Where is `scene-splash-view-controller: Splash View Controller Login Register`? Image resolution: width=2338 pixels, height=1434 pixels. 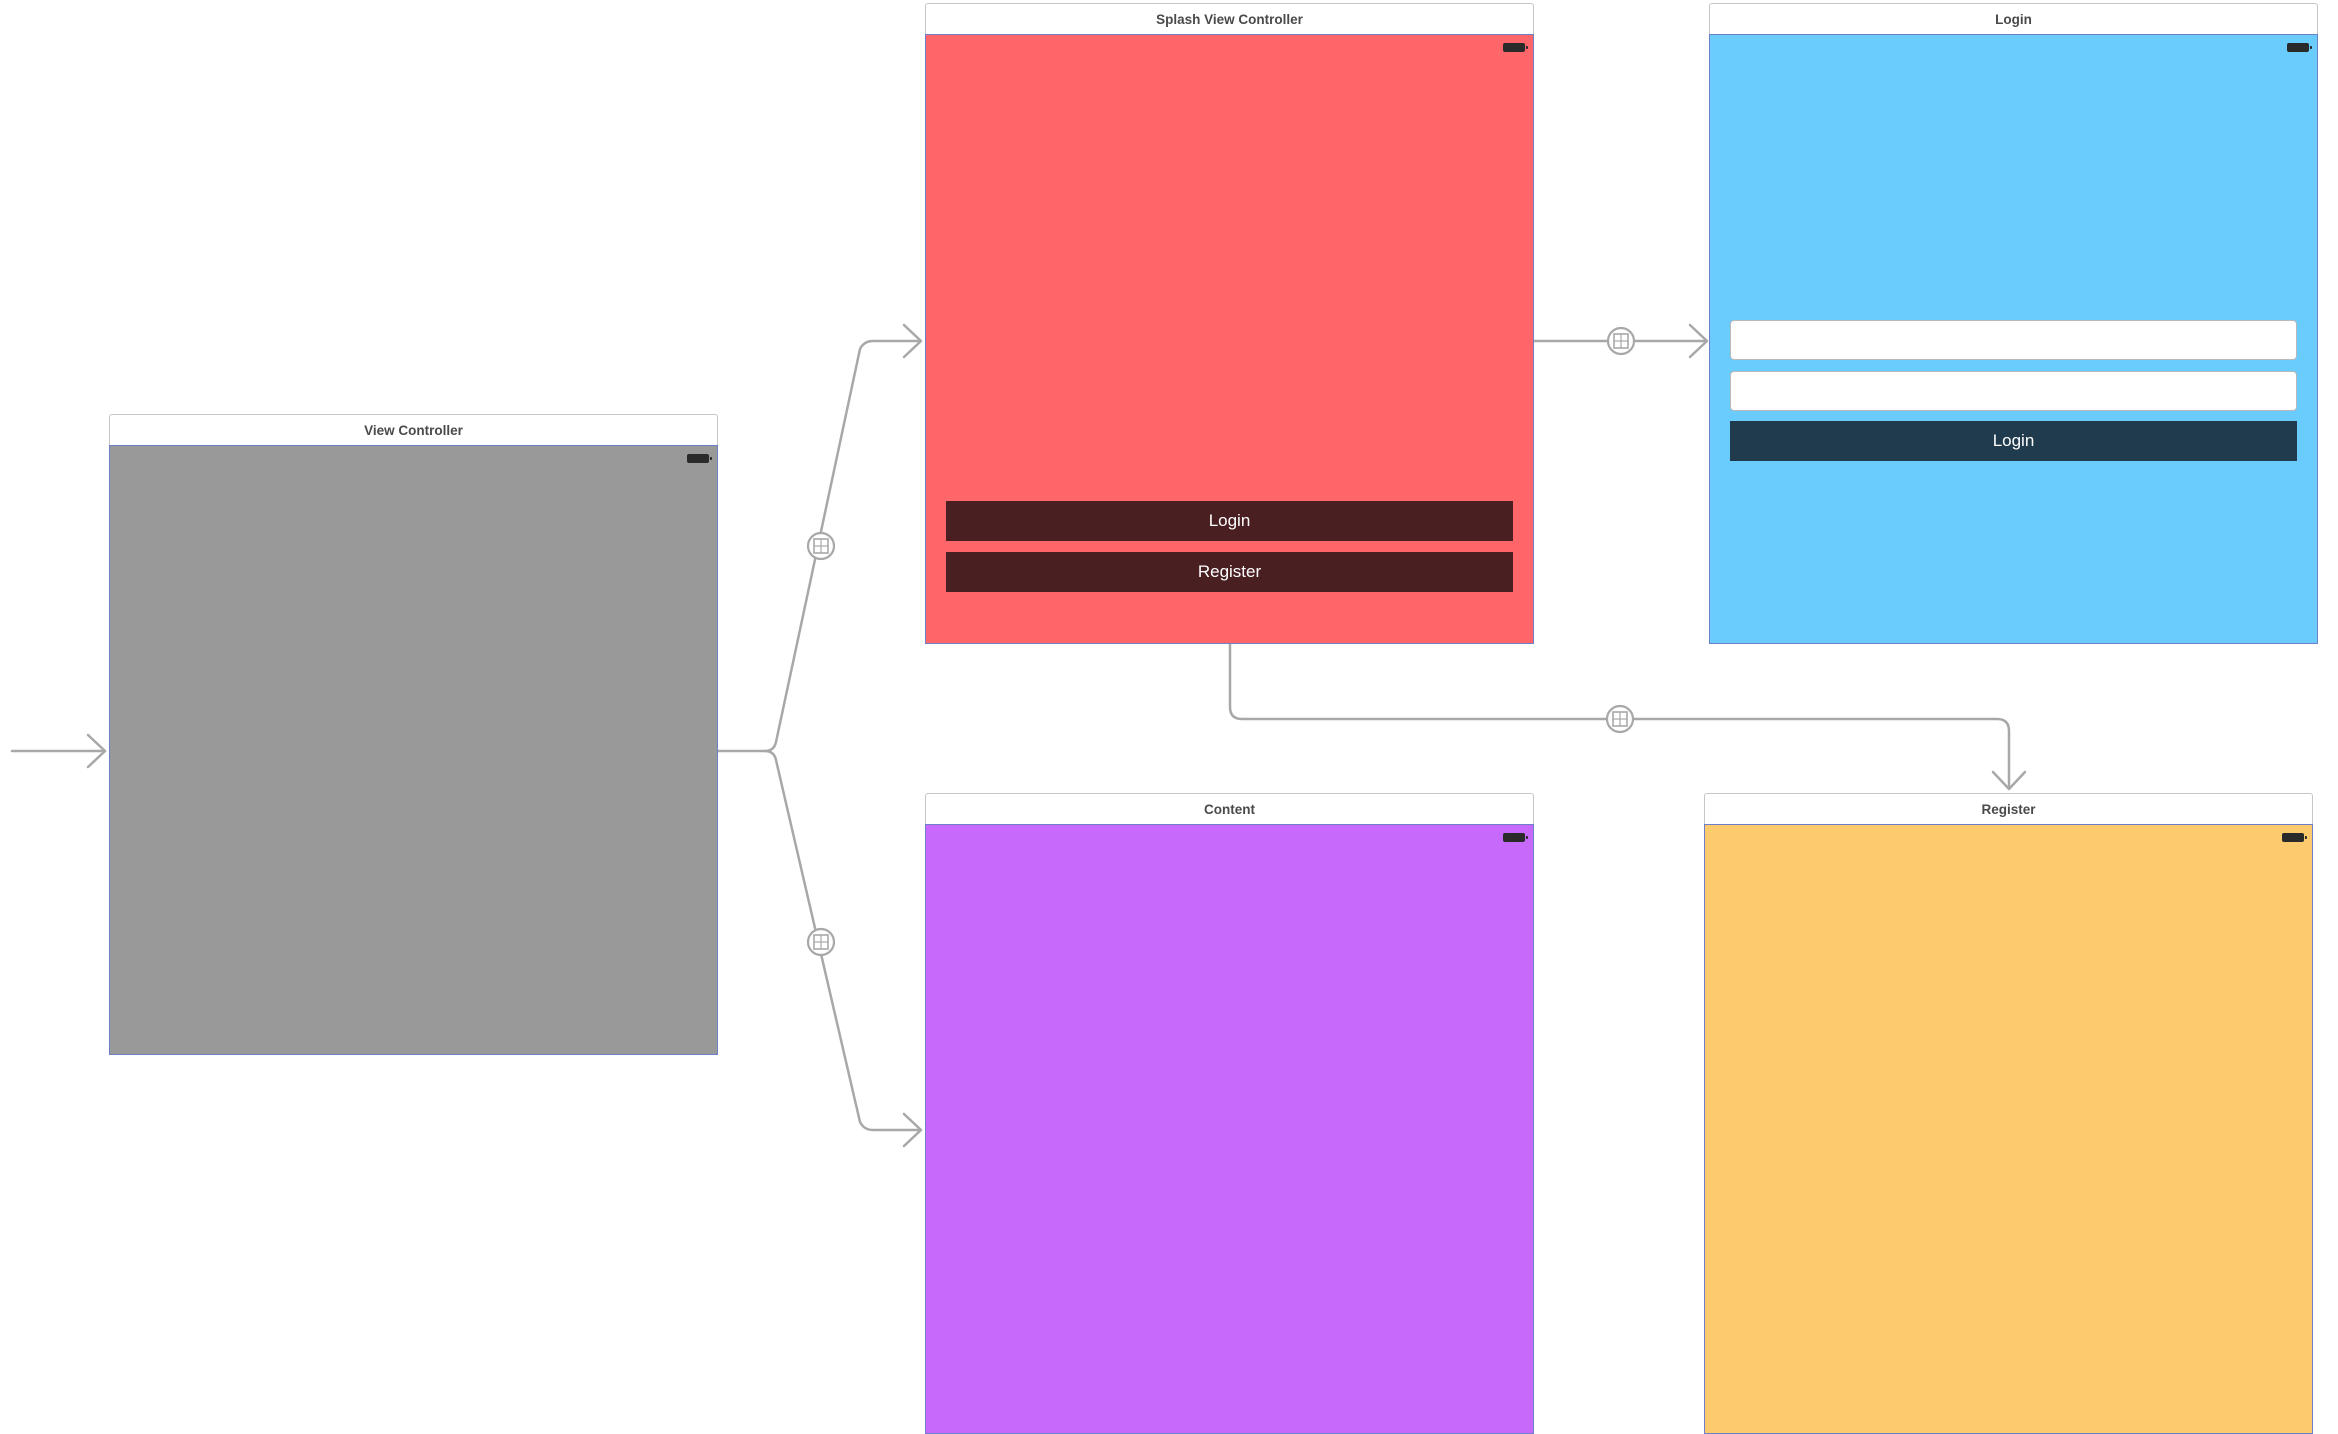
scene-splash-view-controller: Splash View Controller Login Register is located at coordinates (1229, 323).